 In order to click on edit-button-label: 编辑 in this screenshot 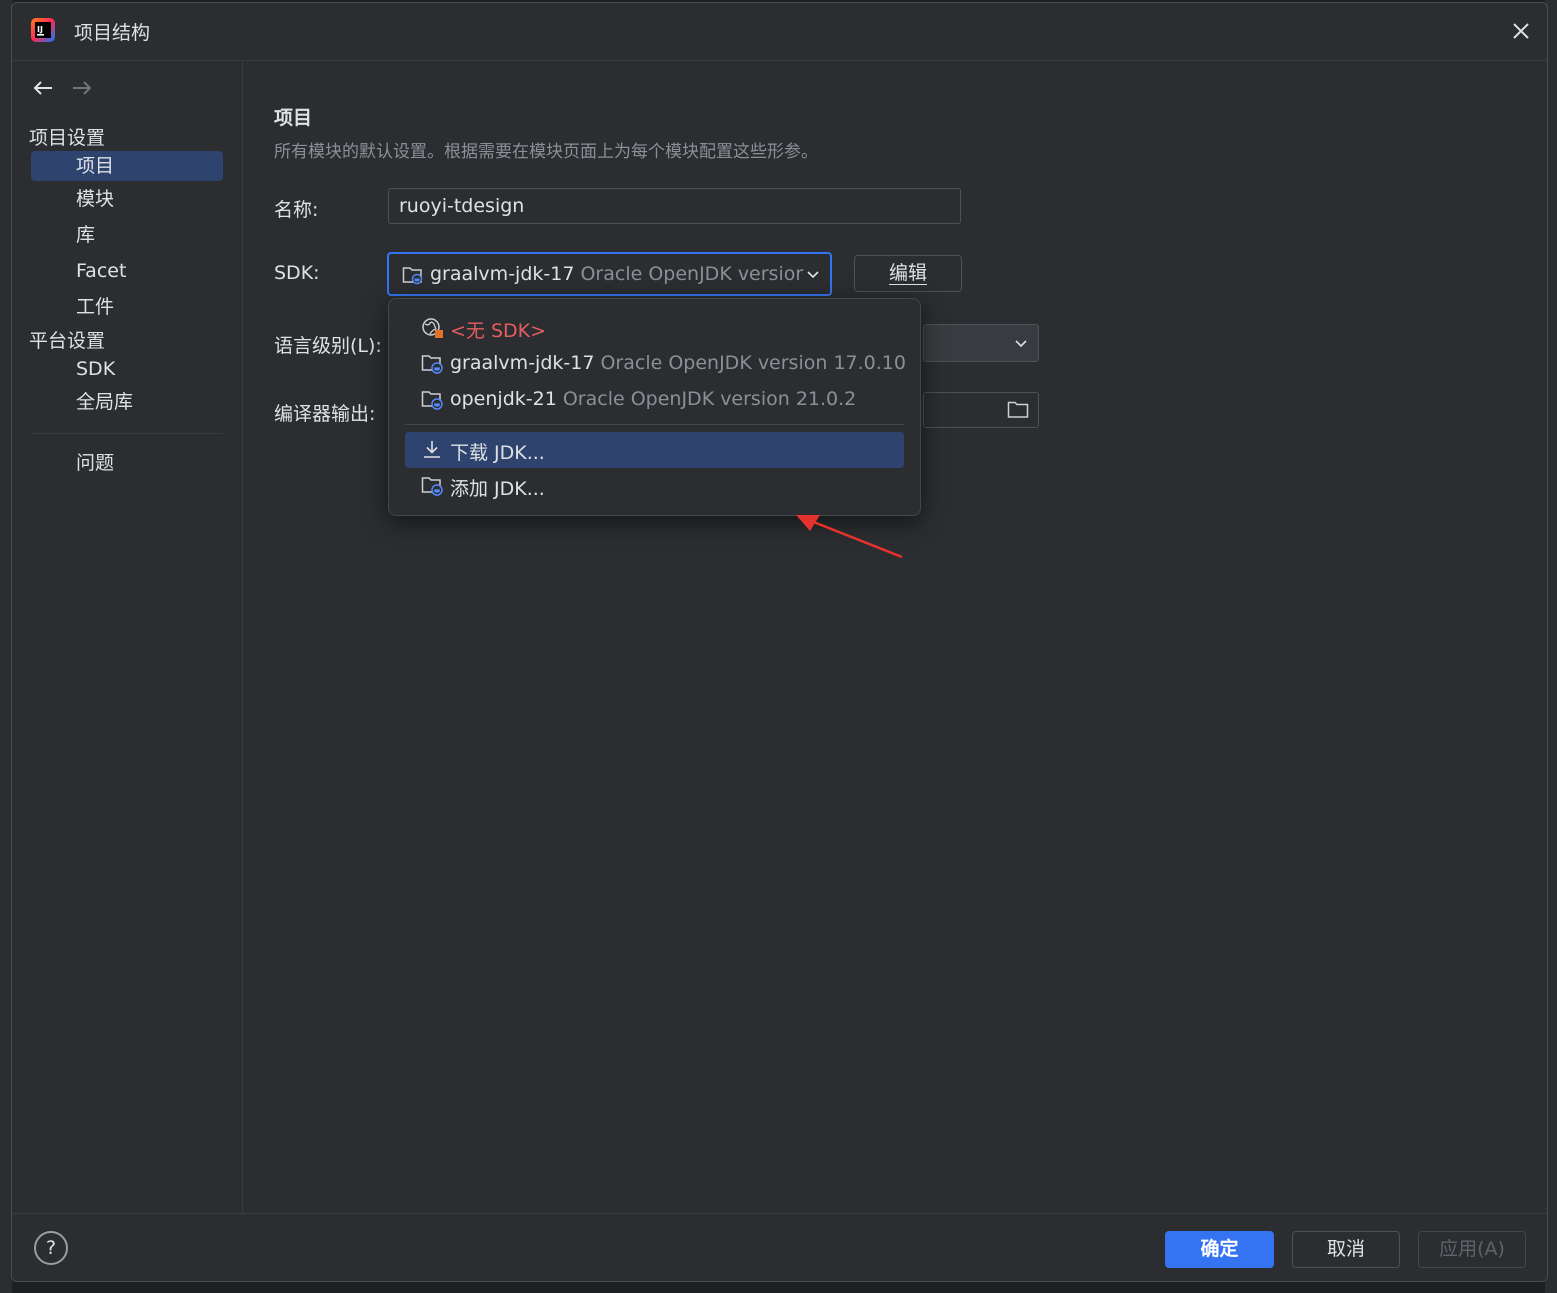, I will do `click(907, 273)`.